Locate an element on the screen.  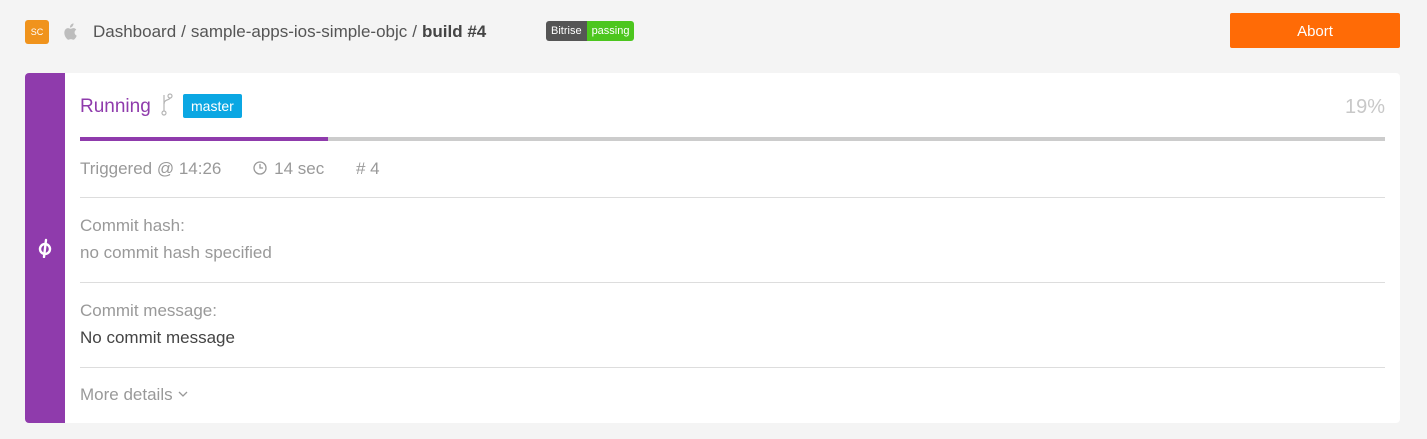
progress-bar is located at coordinates (732, 139).